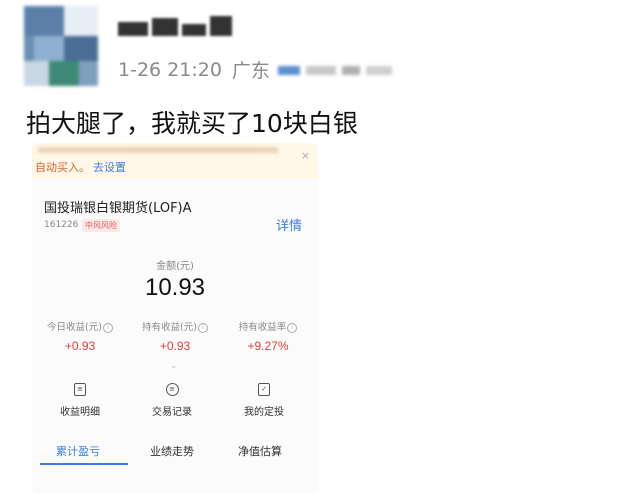  What do you see at coordinates (174, 366) in the screenshot?
I see `chevron-down-icon: ⌄` at bounding box center [174, 366].